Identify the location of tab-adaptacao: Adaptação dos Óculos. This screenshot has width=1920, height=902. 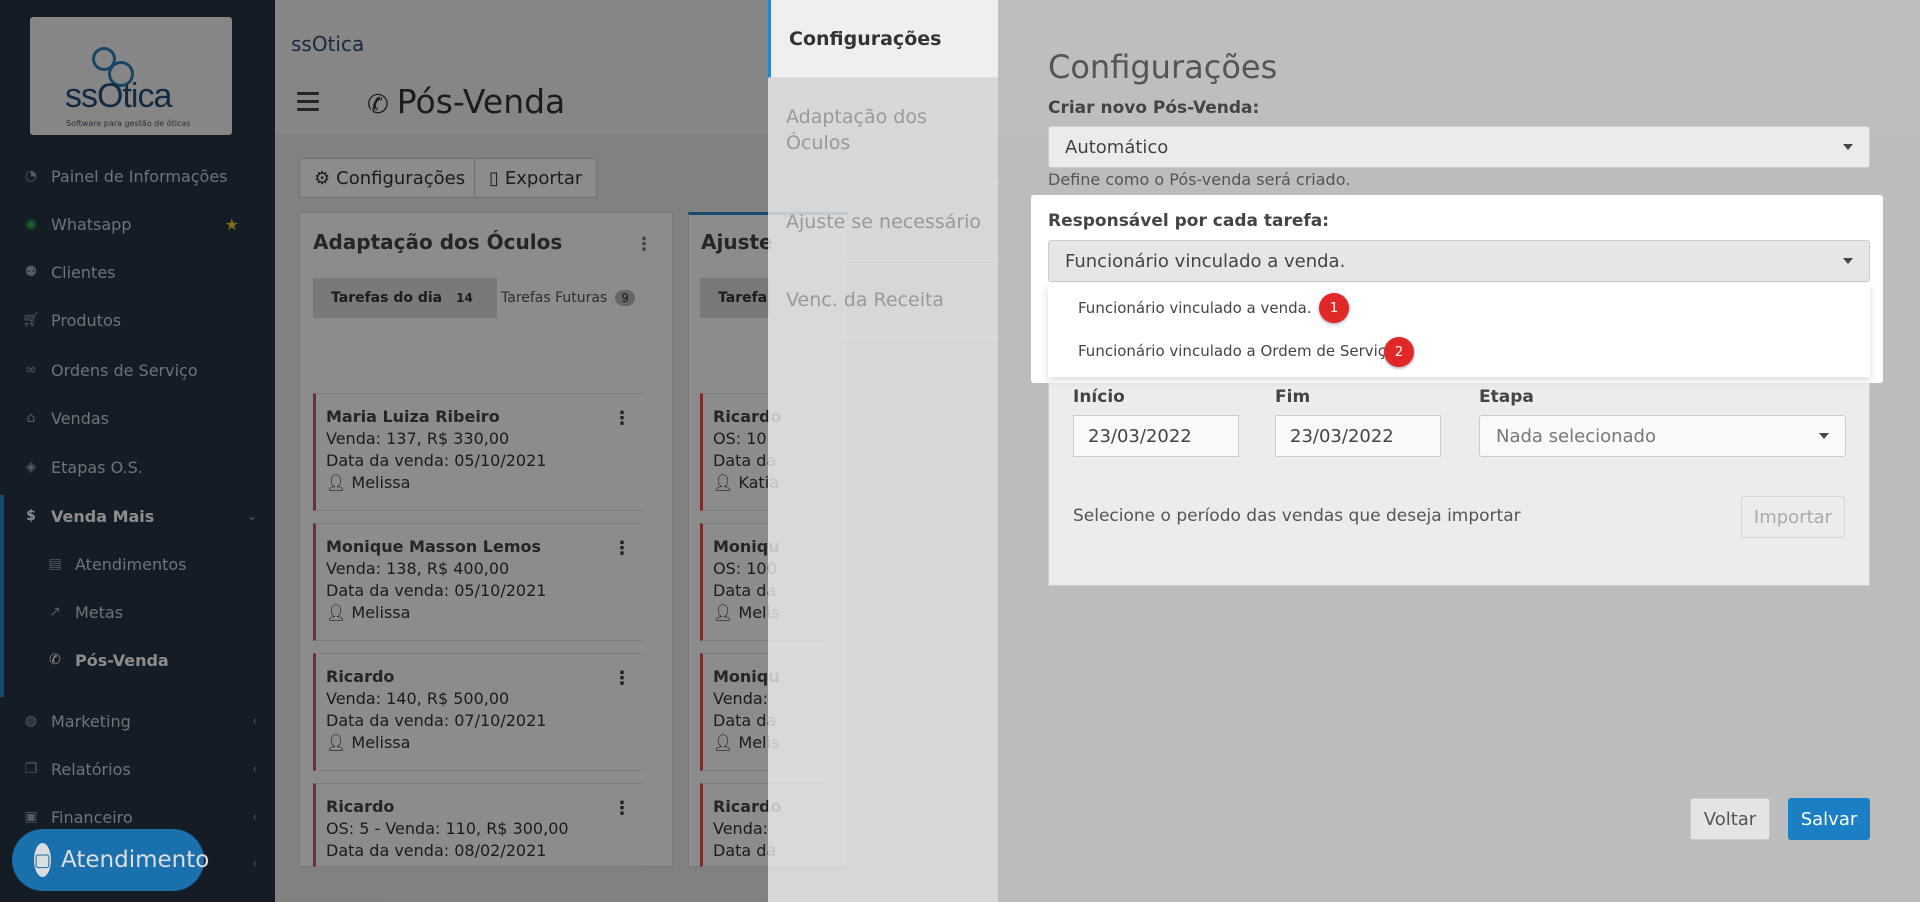
(883, 130).